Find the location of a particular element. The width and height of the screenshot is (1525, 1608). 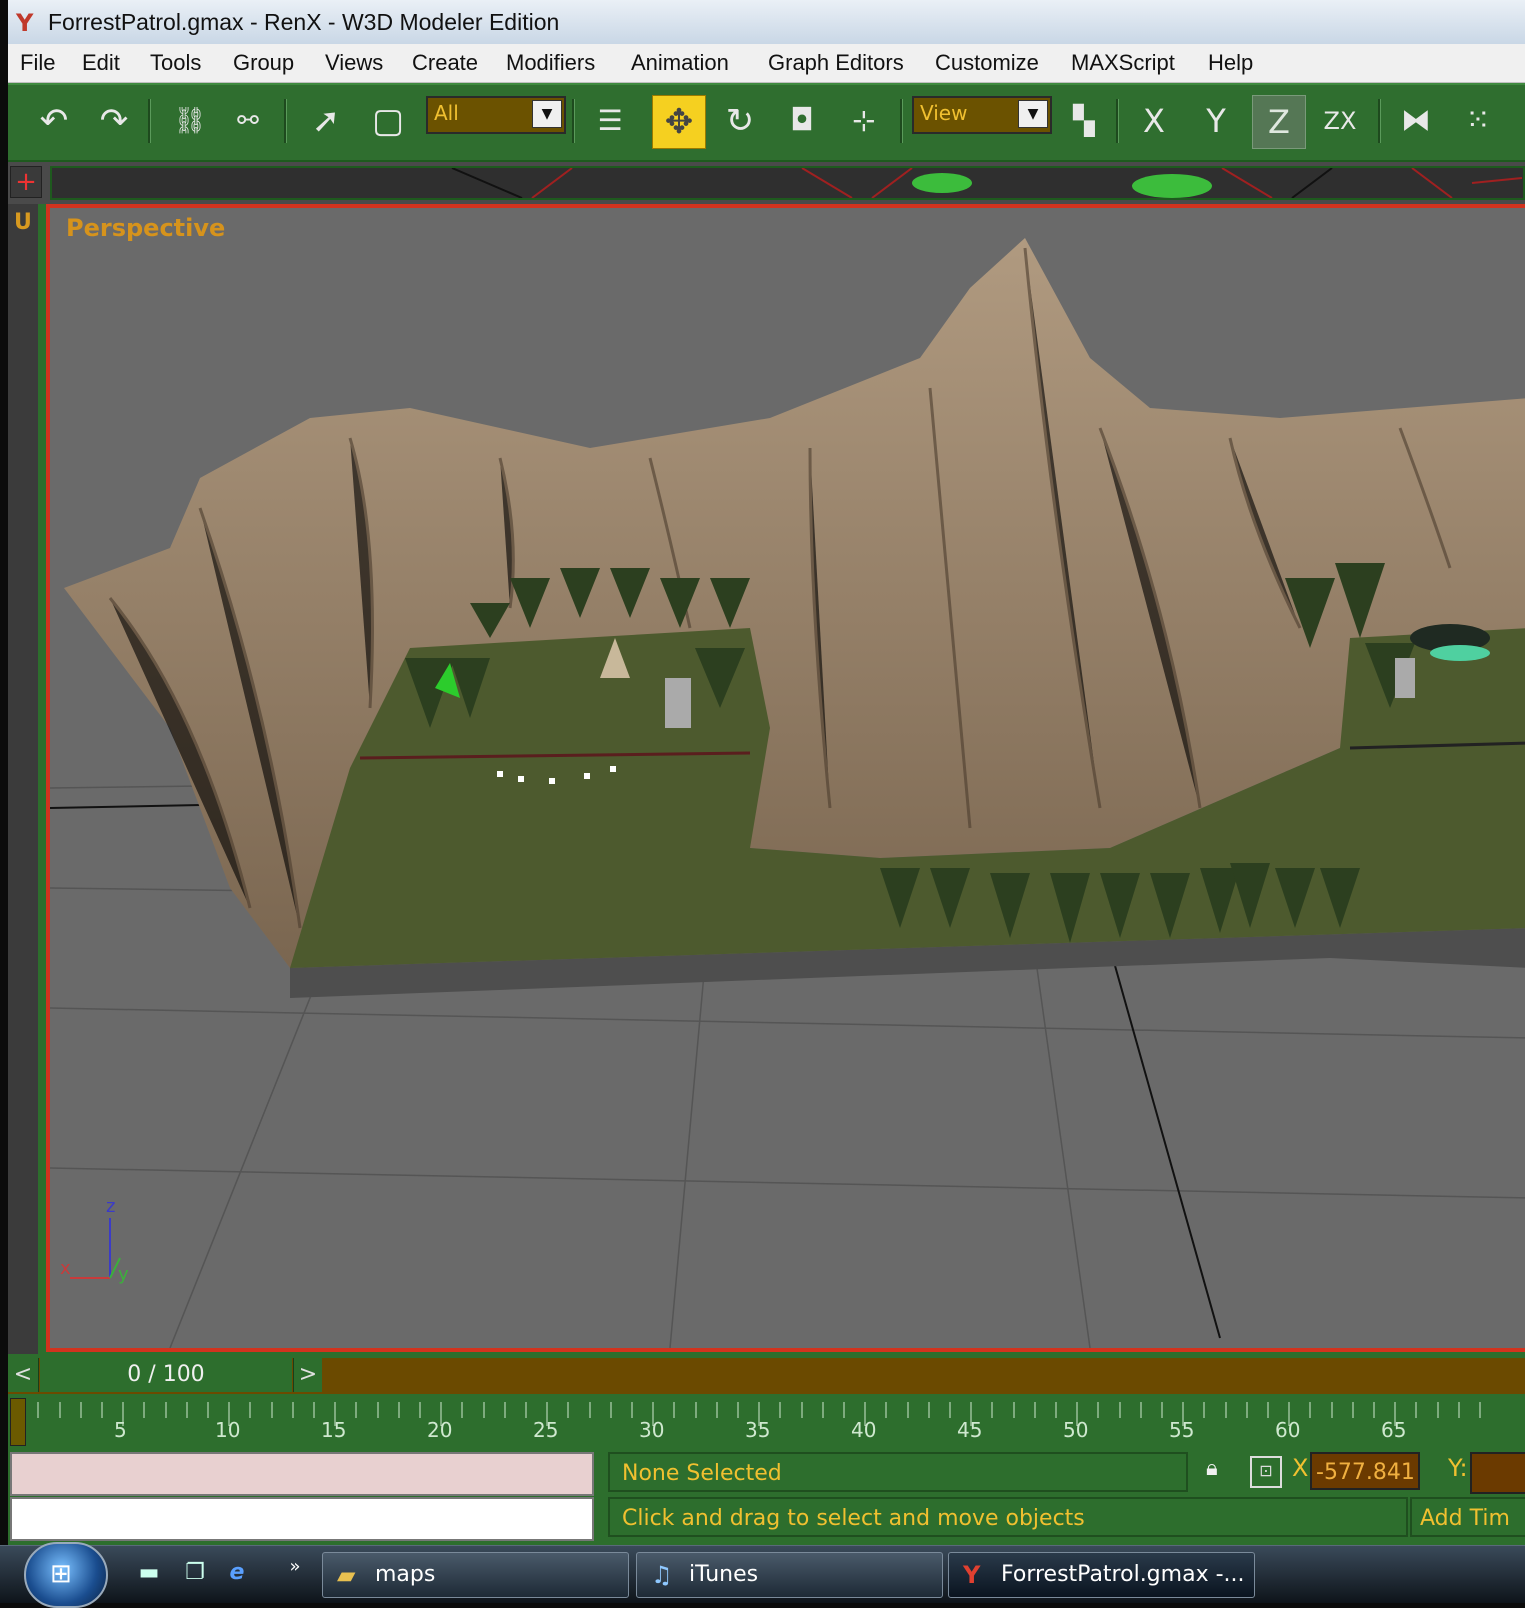

tick-label: 30 is located at coordinates (652, 1430).